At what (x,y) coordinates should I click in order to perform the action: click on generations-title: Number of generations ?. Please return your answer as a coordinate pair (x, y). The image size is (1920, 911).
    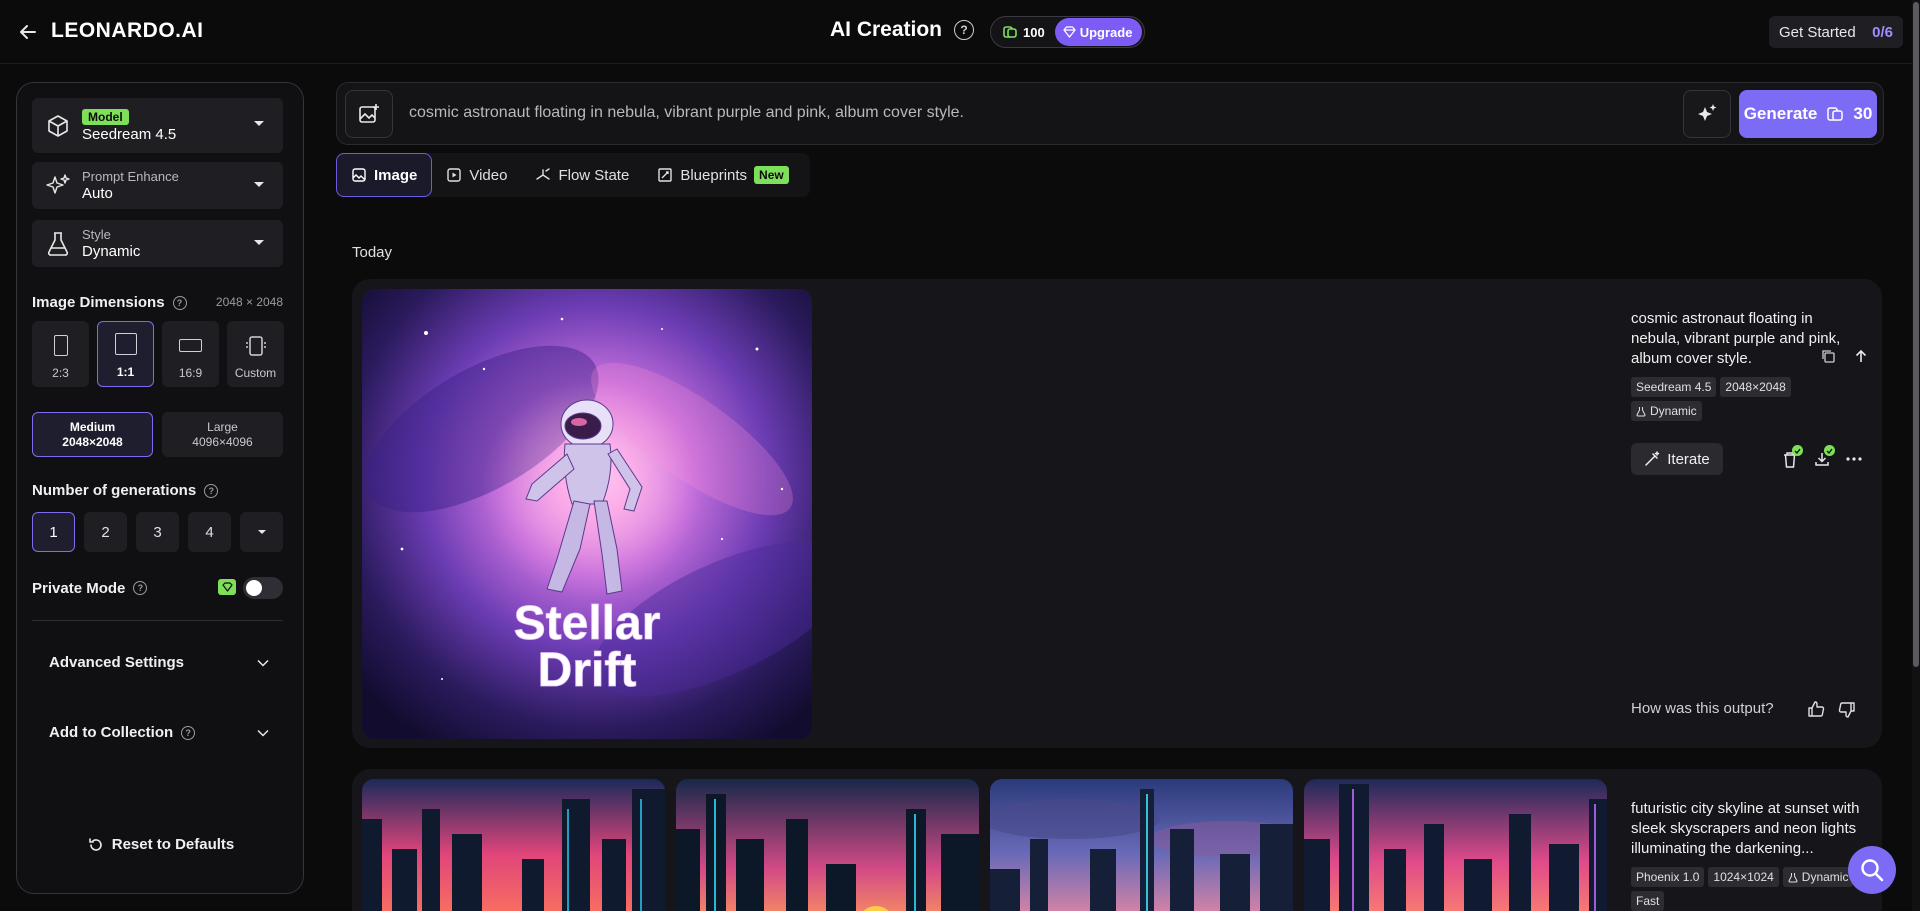
    Looking at the image, I should click on (125, 490).